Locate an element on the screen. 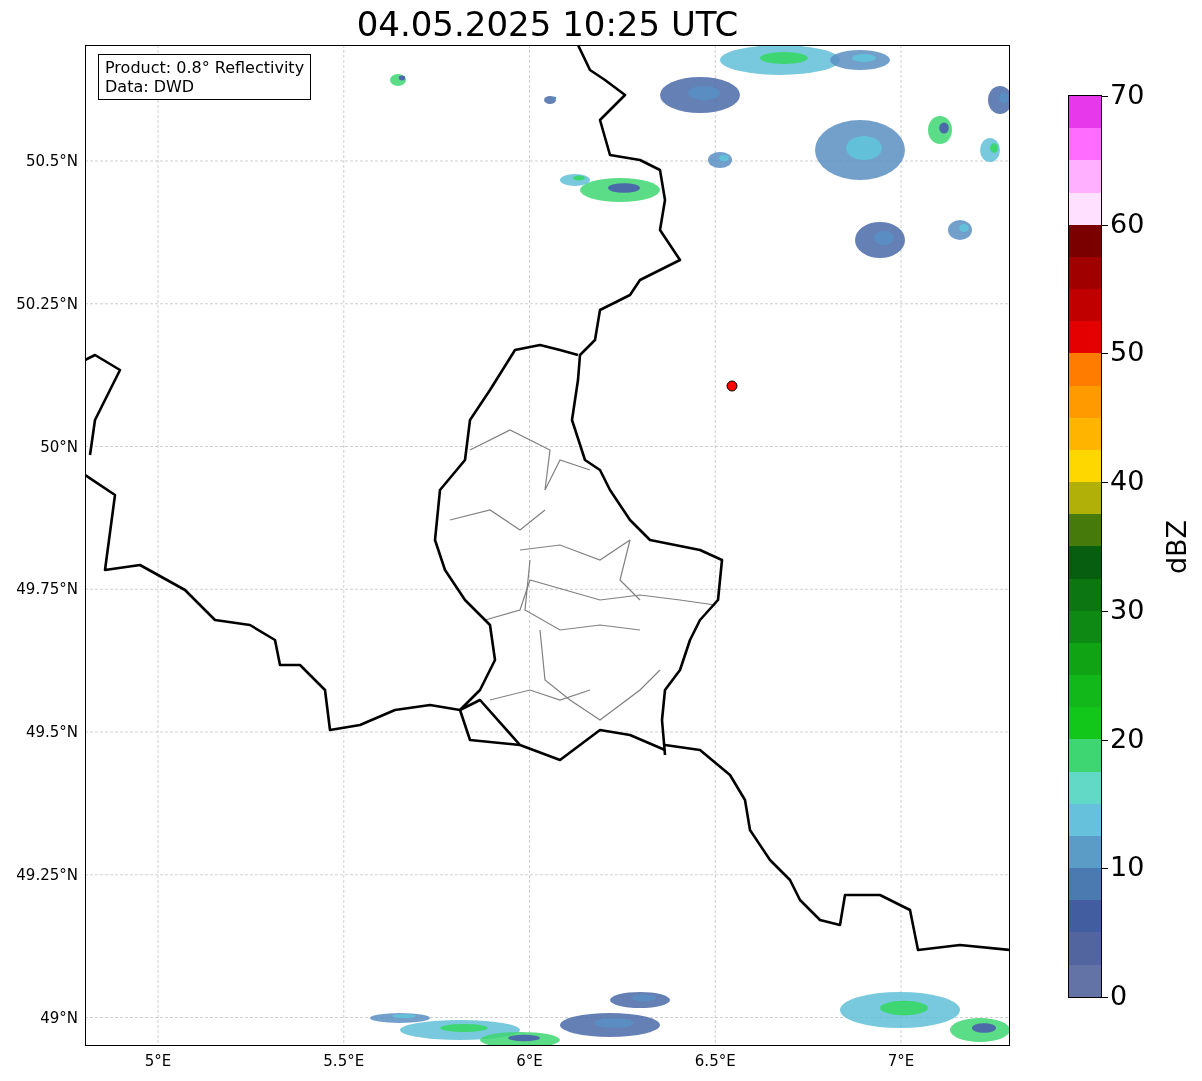  latitude-label: 50°N is located at coordinates (59, 446).